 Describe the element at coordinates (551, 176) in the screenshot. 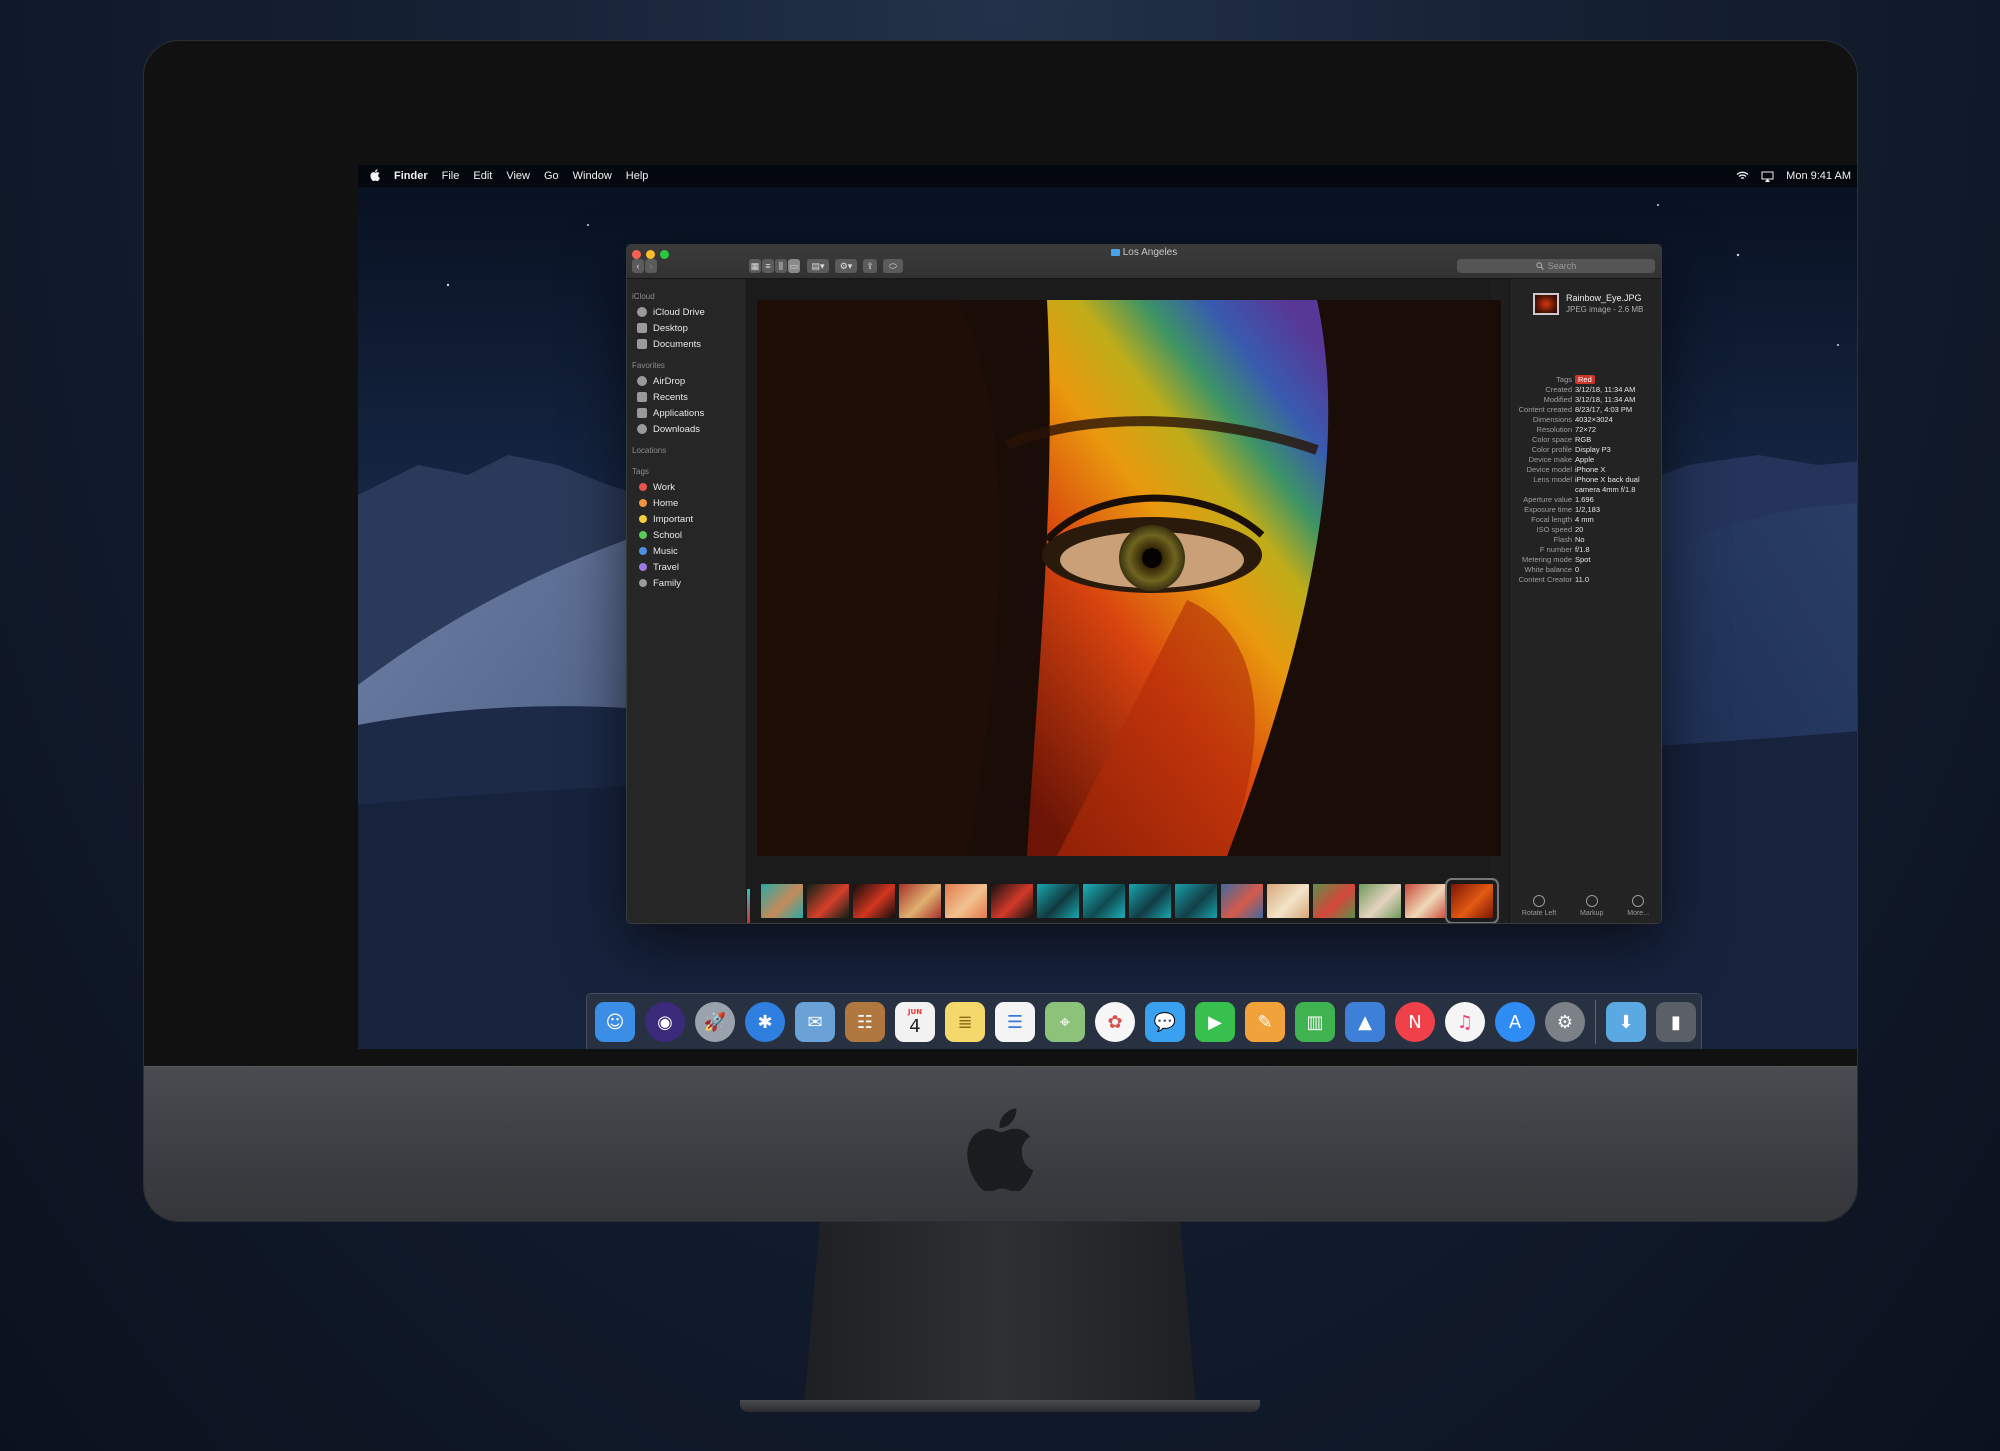

I see `menu-go: Go` at that location.